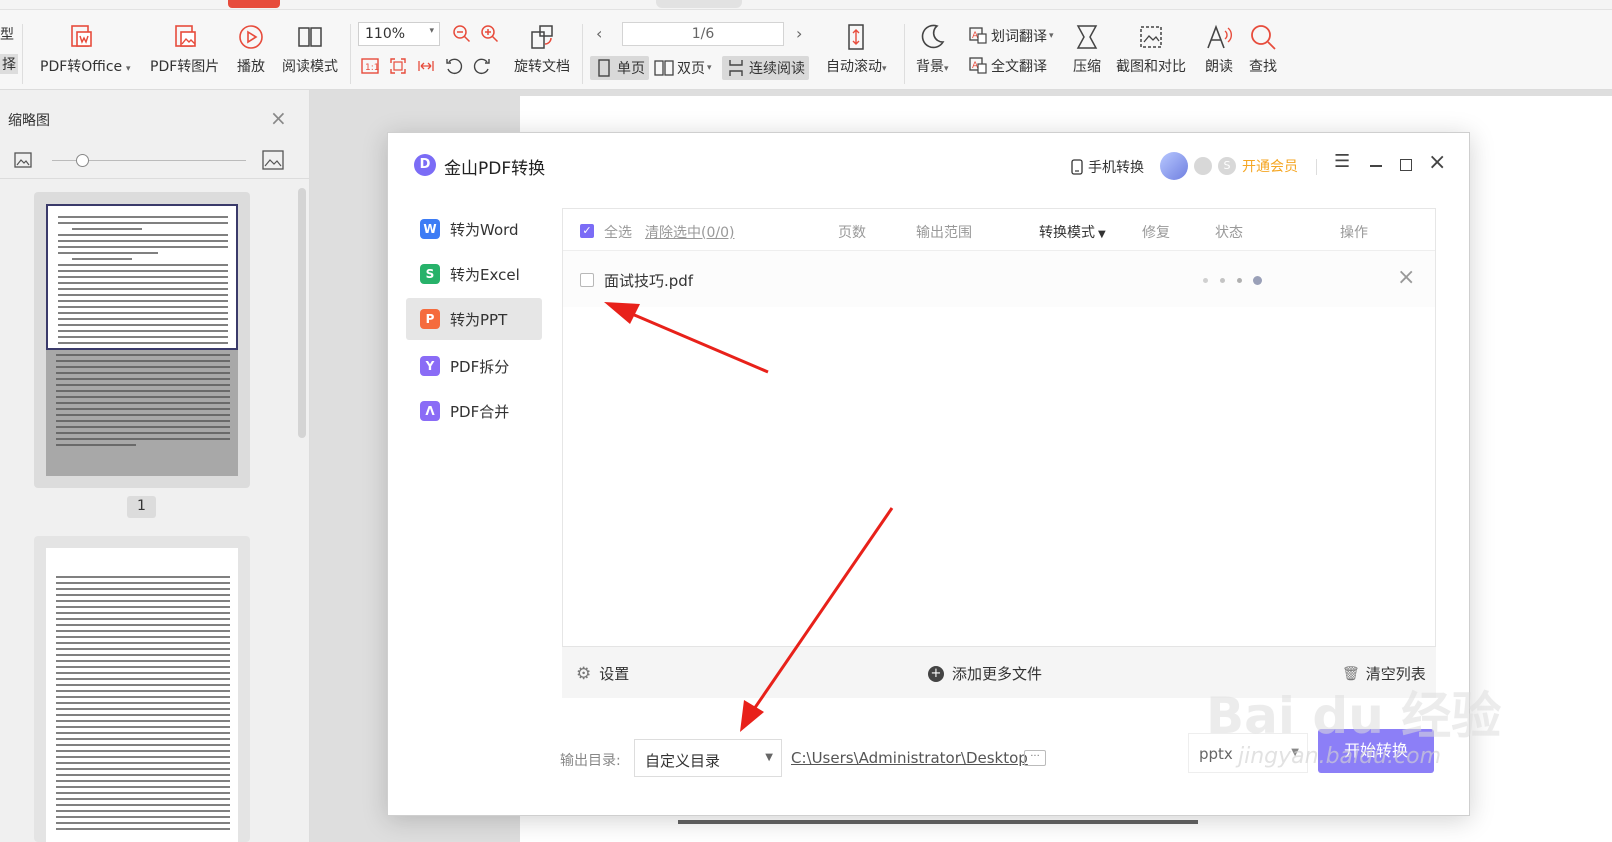 This screenshot has height=842, width=1612. Describe the element at coordinates (9, 64) in the screenshot. I see `toolbar-partial-bottom: 择` at that location.